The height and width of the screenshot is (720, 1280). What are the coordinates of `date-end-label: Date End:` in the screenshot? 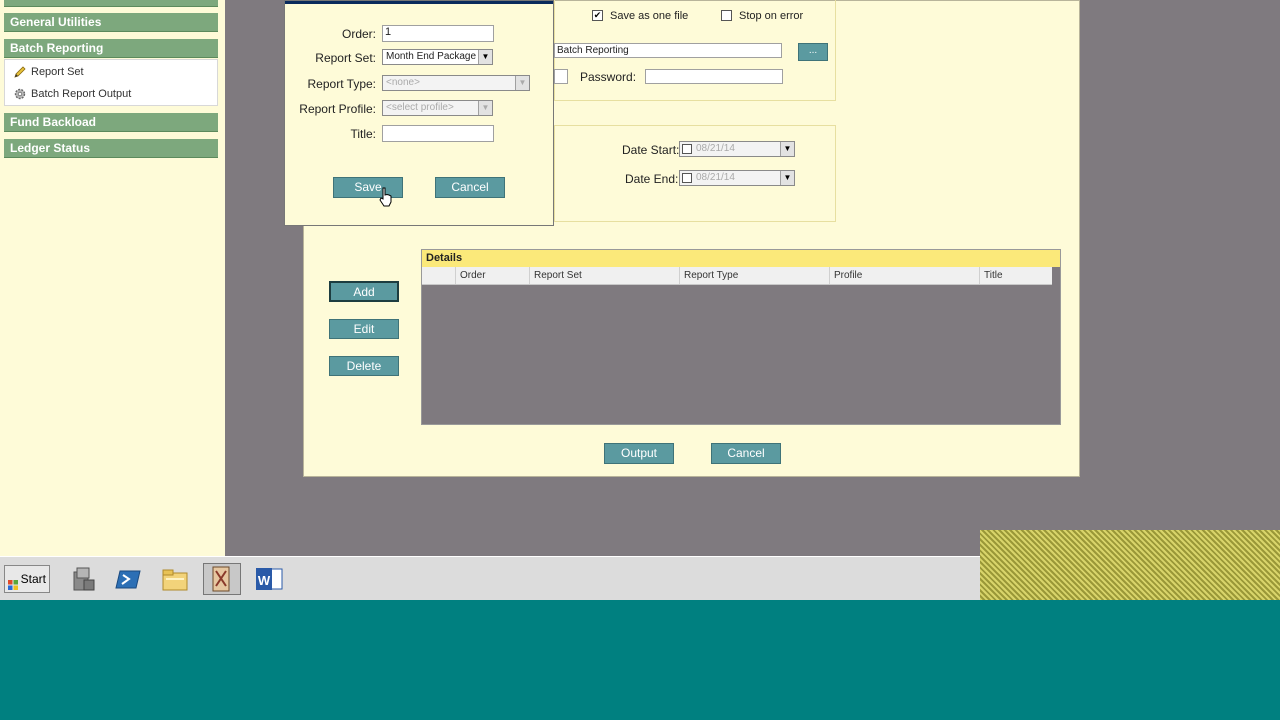 It's located at (652, 179).